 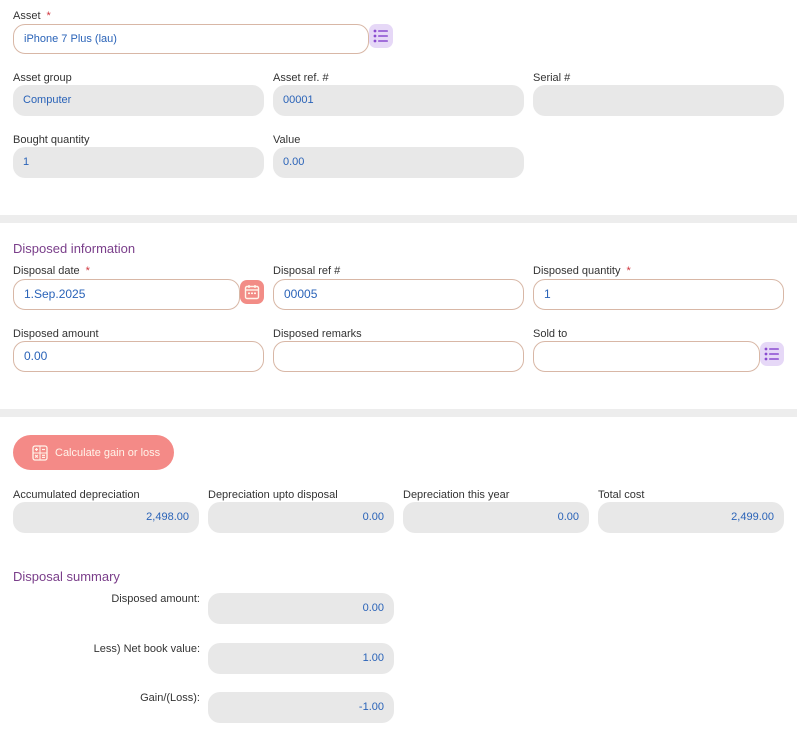 I want to click on serial-field, so click(x=658, y=100).